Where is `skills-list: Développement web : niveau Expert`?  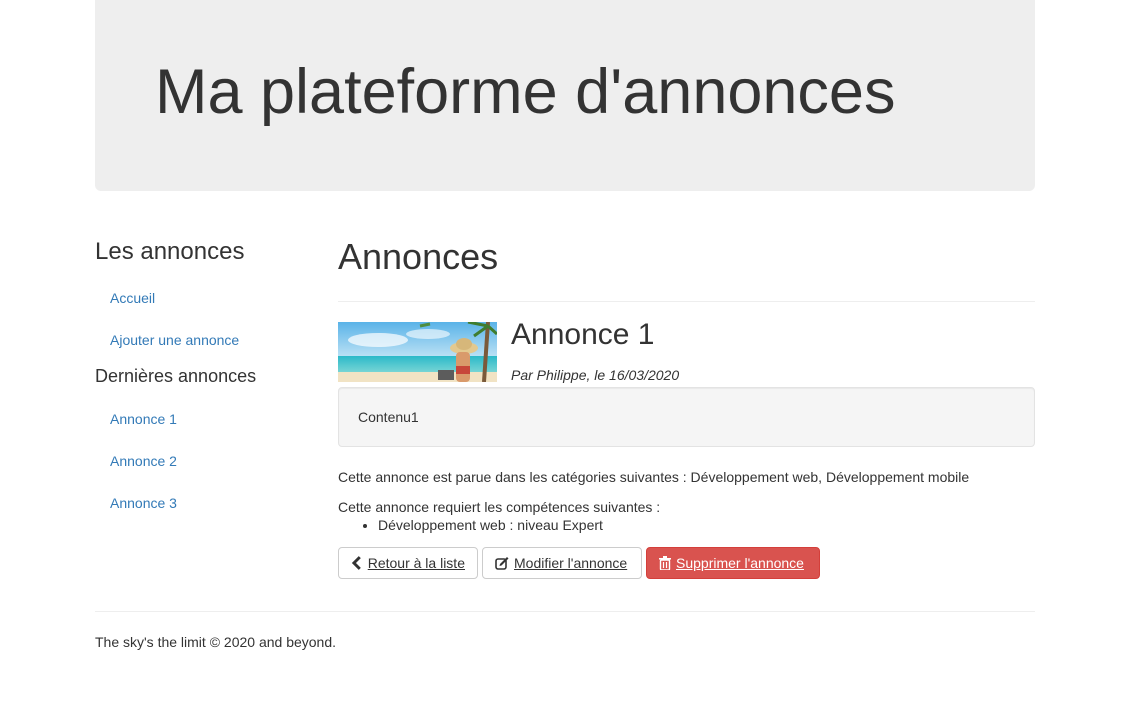
skills-list: Développement web : niveau Expert is located at coordinates (499, 525).